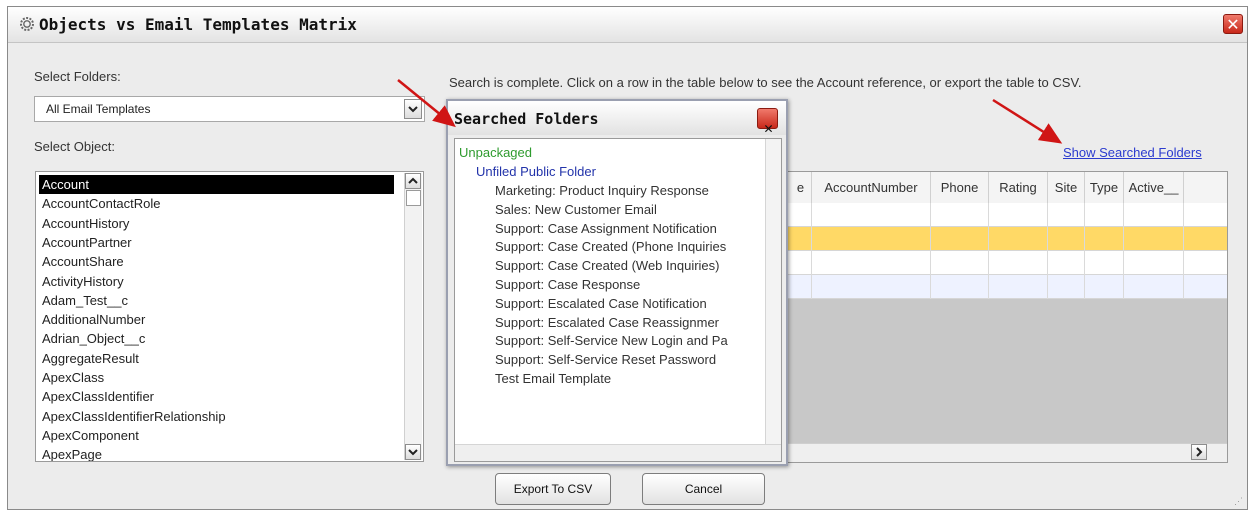 Image resolution: width=1251 pixels, height=514 pixels. I want to click on annotation-arrows, so click(730, 111).